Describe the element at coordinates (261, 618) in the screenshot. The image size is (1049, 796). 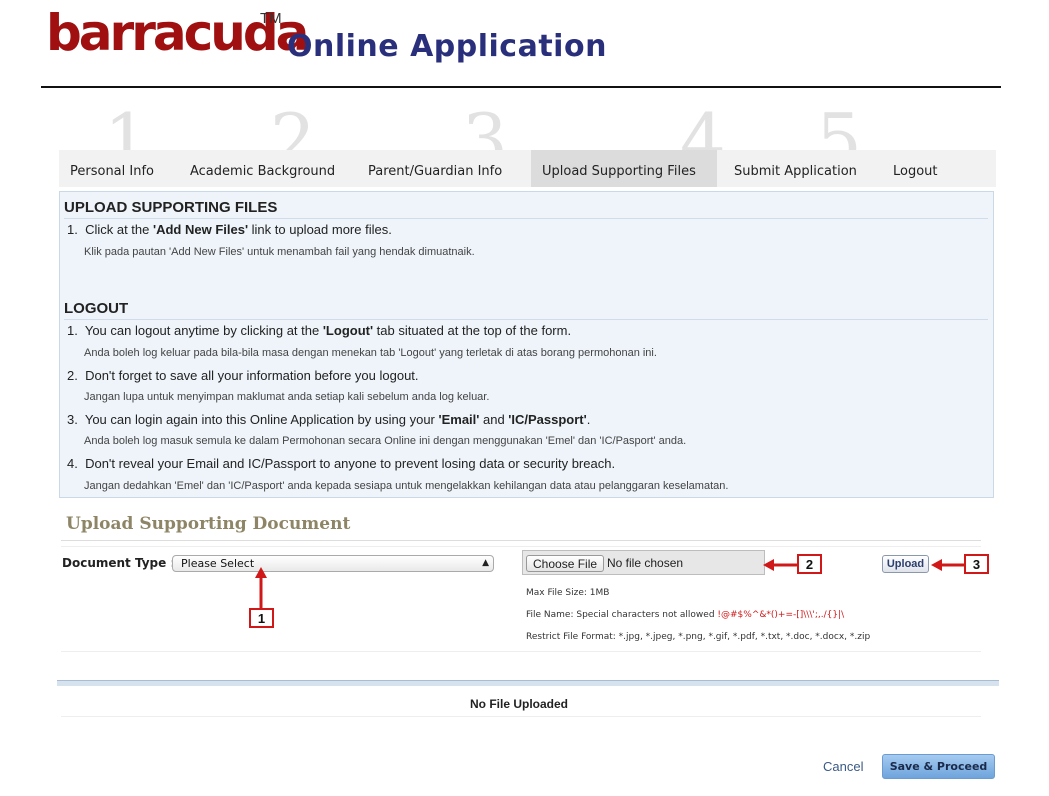
I see `callout-label-1: 1` at that location.